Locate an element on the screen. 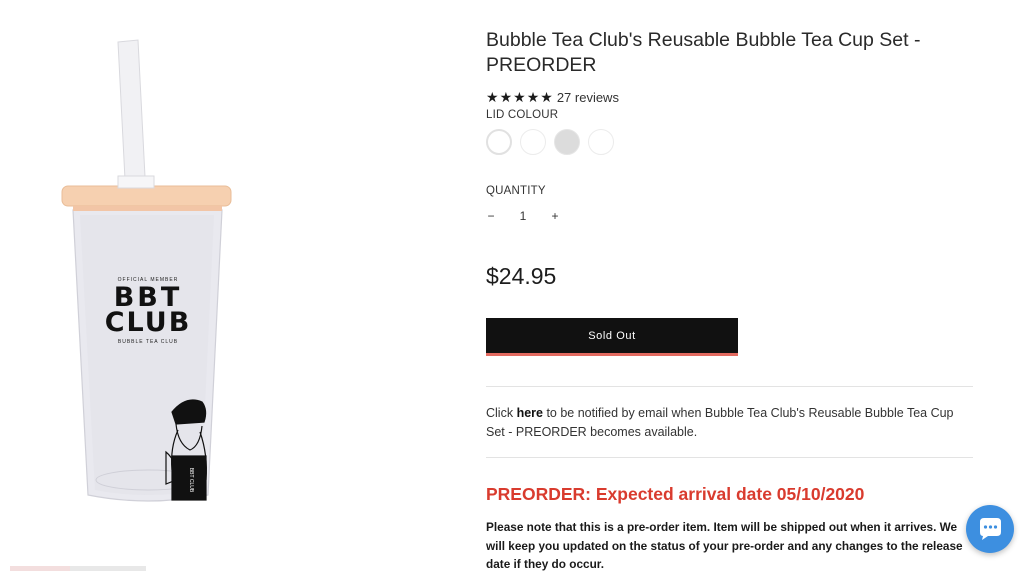 This screenshot has width=1024, height=574. lid-colour-swatches is located at coordinates (554, 142).